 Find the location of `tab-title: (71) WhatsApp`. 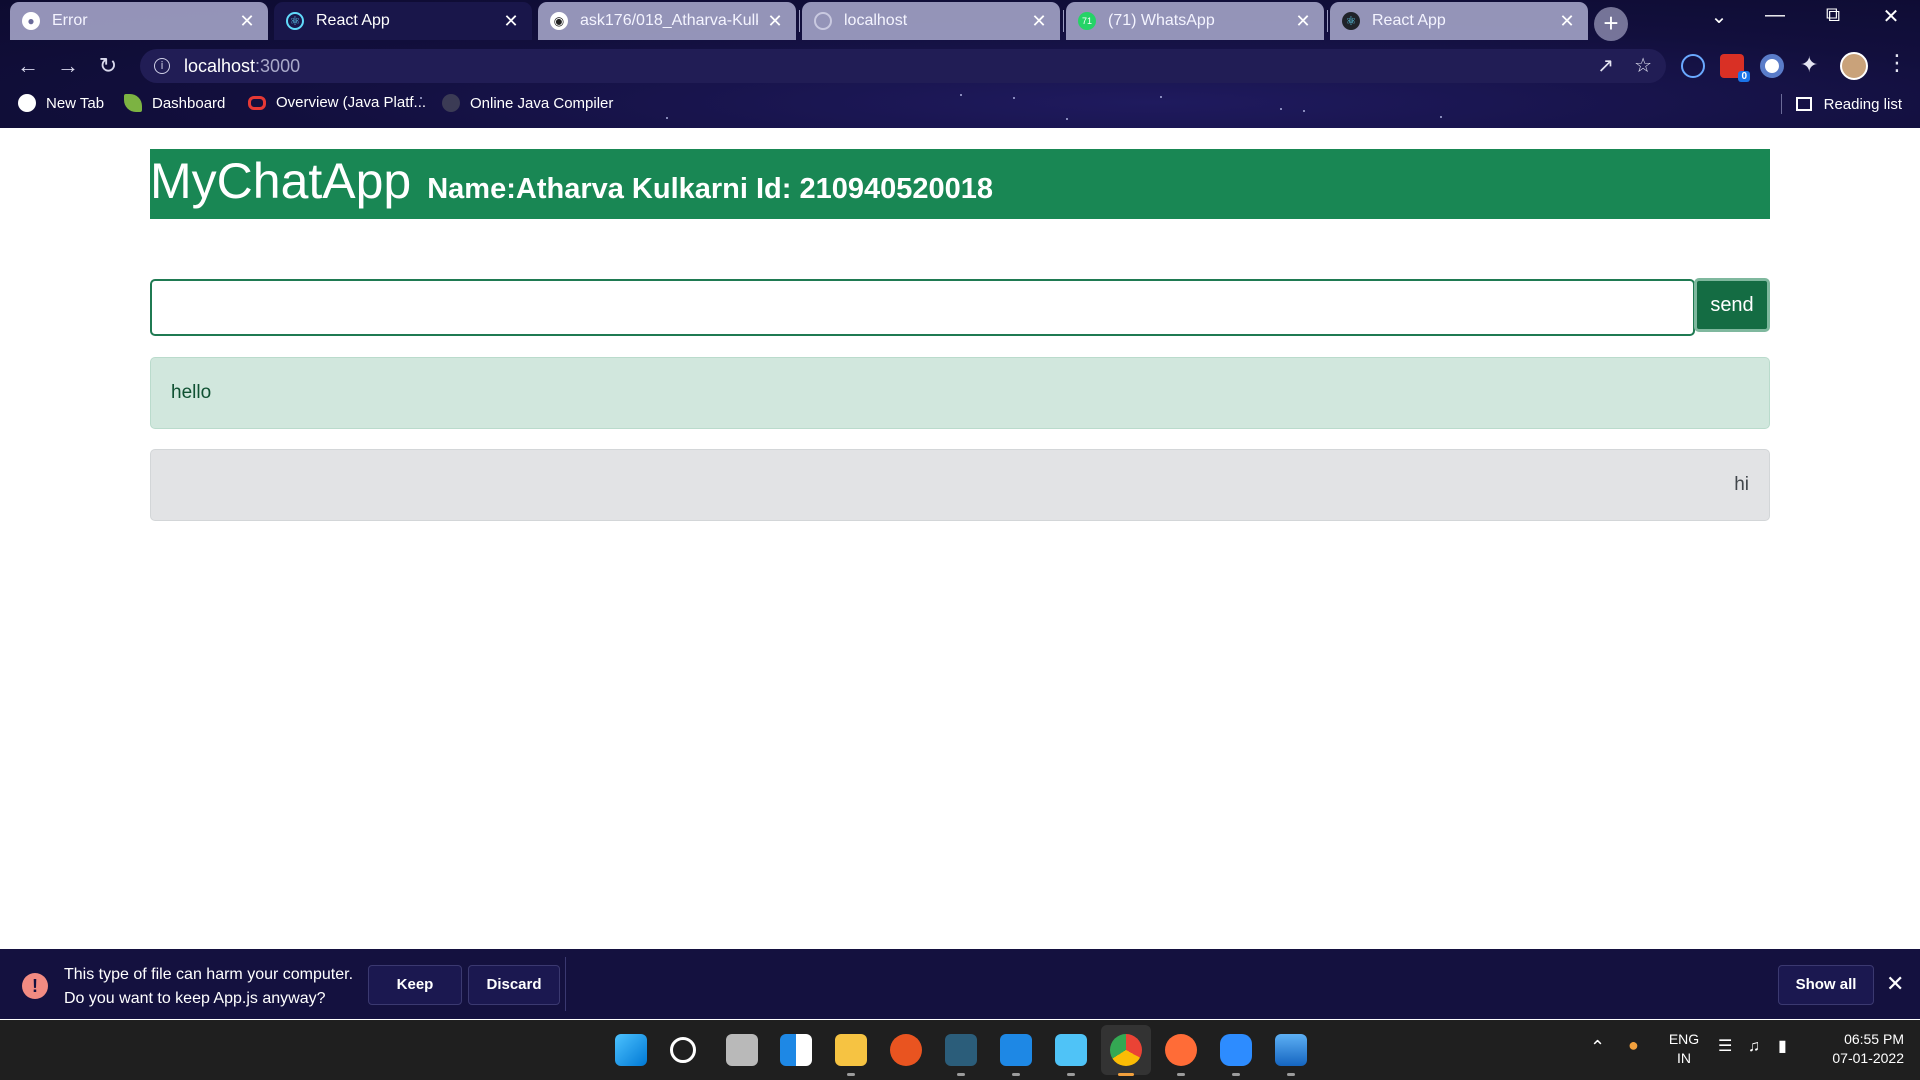

tab-title: (71) WhatsApp is located at coordinates (1161, 20).